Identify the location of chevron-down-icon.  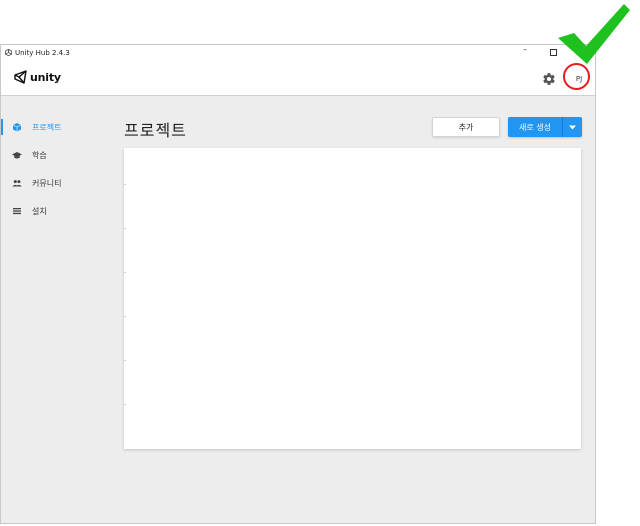
(572, 127).